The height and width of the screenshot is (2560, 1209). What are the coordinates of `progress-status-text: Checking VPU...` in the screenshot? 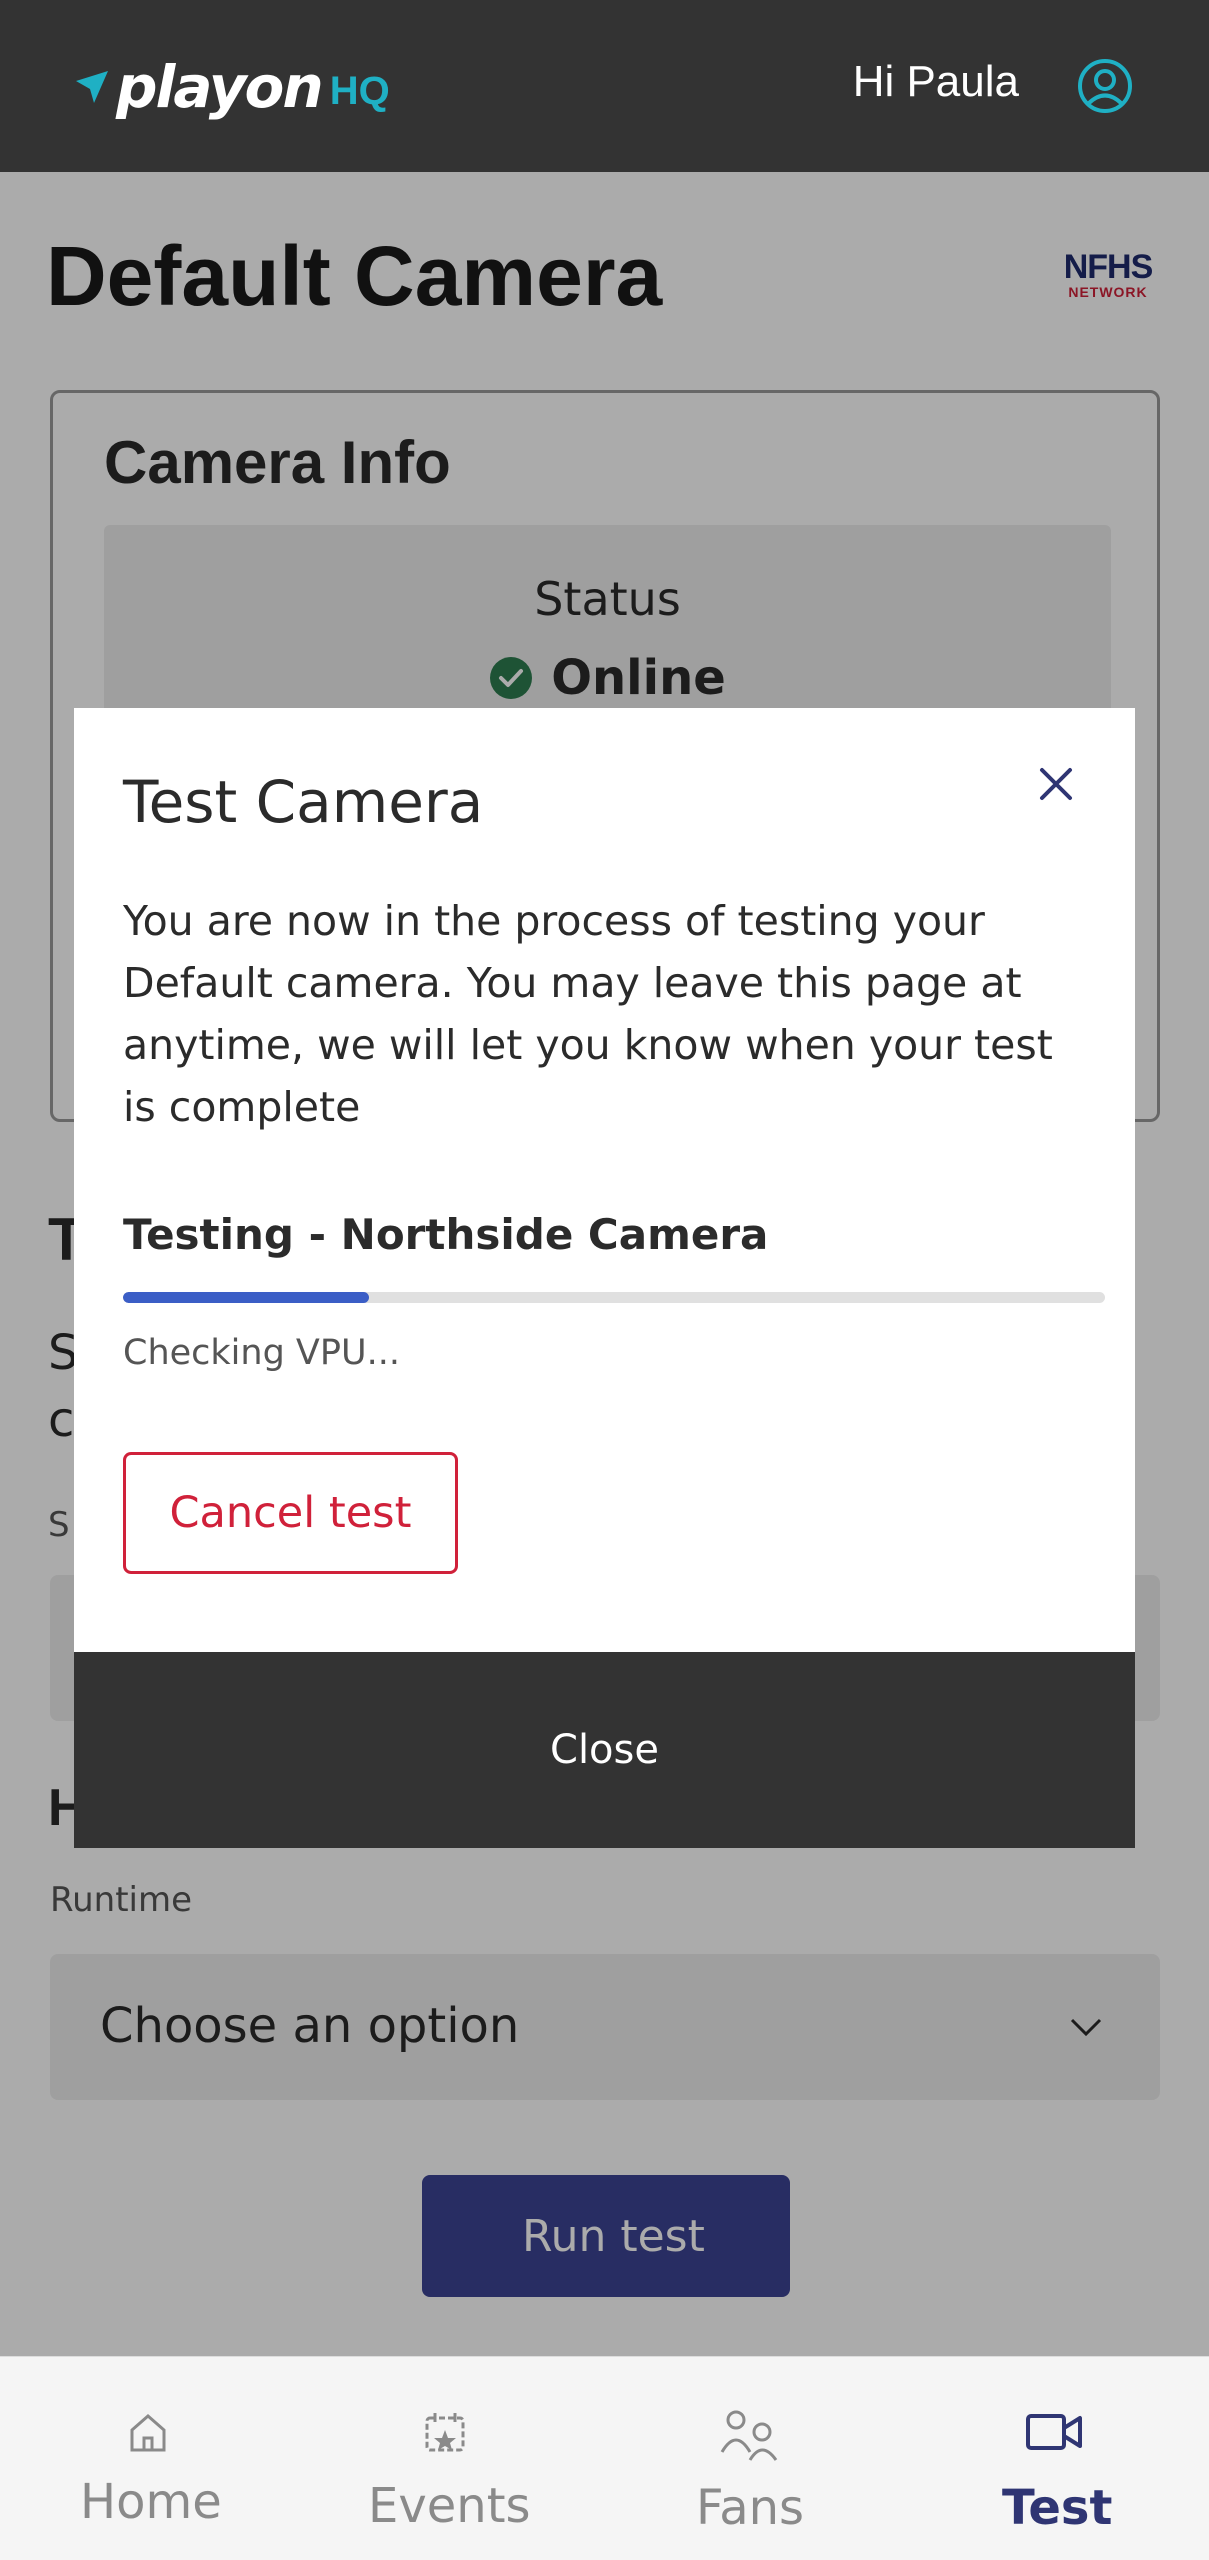 It's located at (261, 1353).